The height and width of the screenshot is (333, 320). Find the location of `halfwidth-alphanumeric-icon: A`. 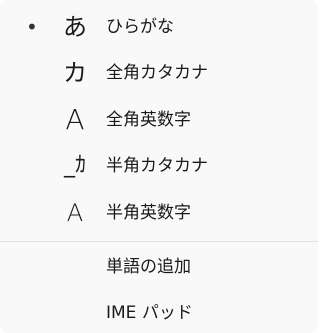

halfwidth-alphanumeric-icon: A is located at coordinates (75, 213).